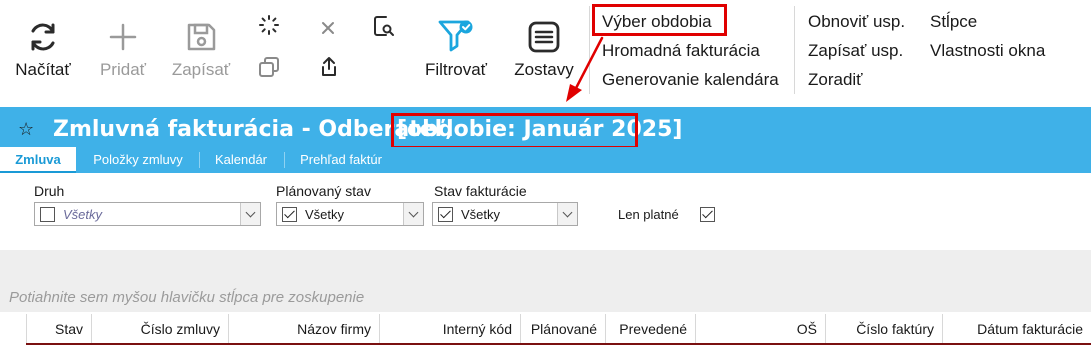 The image size is (1091, 345). What do you see at coordinates (856, 22) in the screenshot?
I see `menu-refresh-settings: Obnoviť usp.` at bounding box center [856, 22].